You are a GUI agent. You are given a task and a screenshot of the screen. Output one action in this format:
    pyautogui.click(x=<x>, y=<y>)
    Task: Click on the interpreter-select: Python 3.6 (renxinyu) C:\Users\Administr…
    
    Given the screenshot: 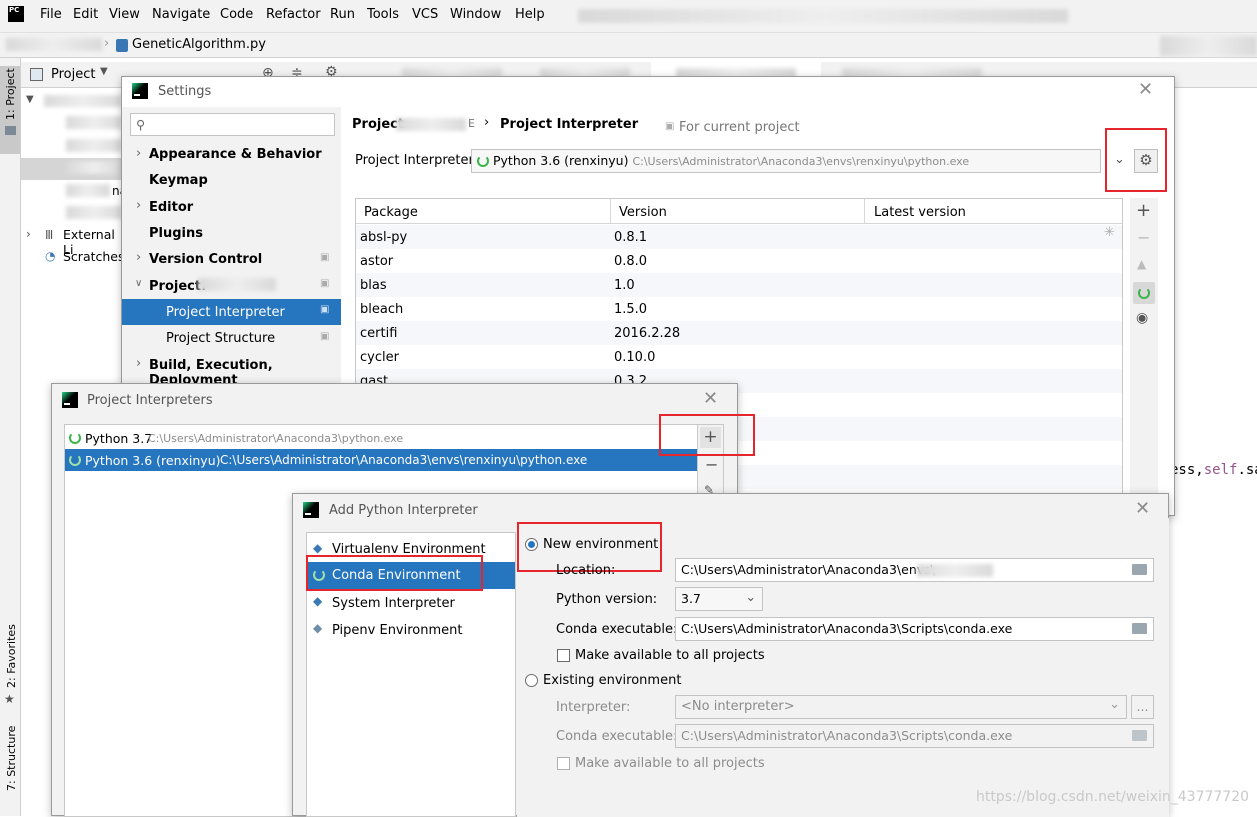 What is the action you would take?
    pyautogui.click(x=786, y=161)
    